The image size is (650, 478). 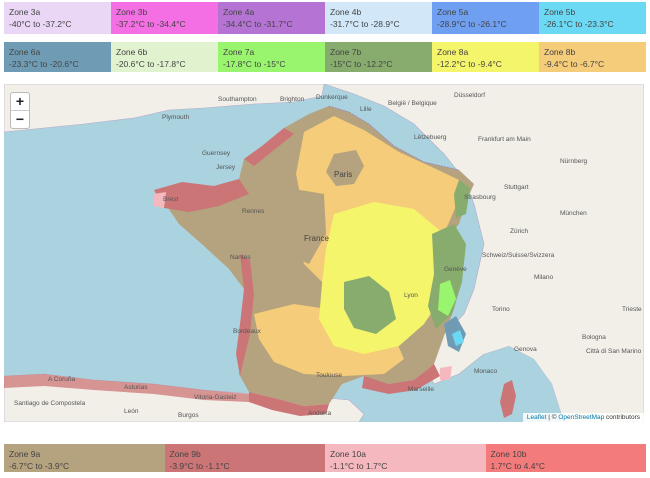 What do you see at coordinates (378, 18) in the screenshot?
I see `legend-cell: Zone 4b -31.7°C to -28.9°C` at bounding box center [378, 18].